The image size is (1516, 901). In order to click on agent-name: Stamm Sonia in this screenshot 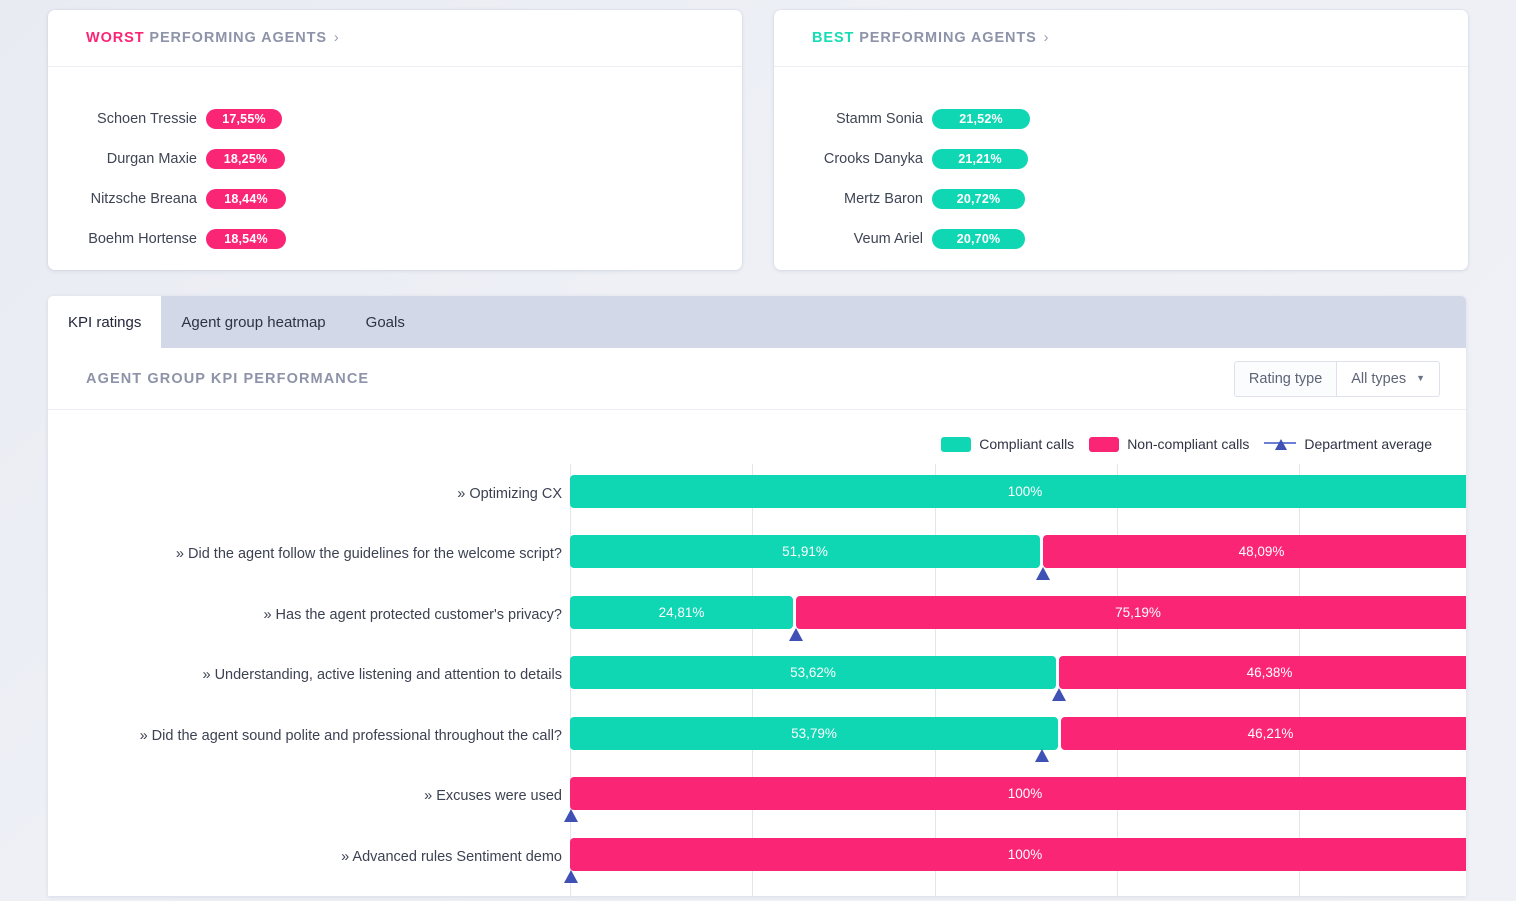, I will do `click(879, 119)`.